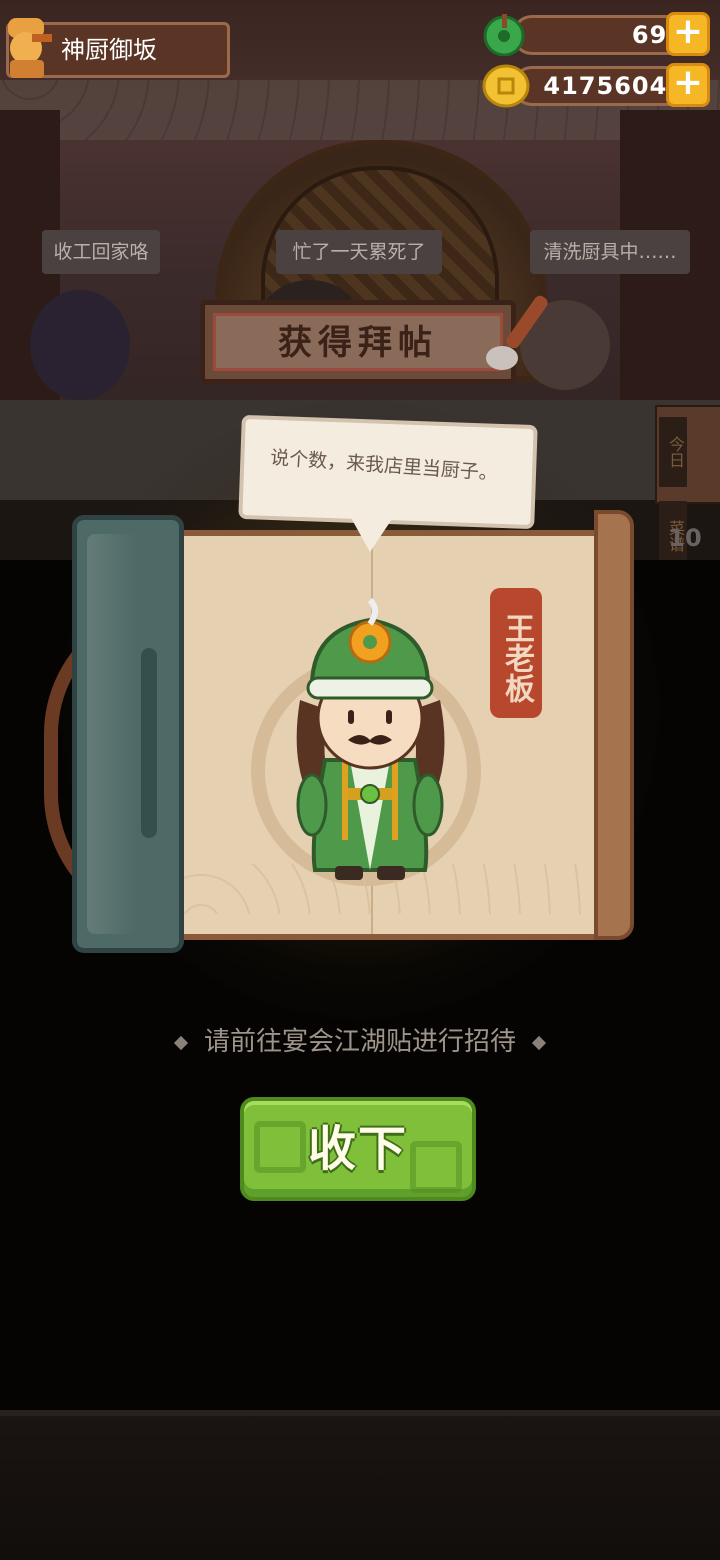  Describe the element at coordinates (360, 1485) in the screenshot. I see `bottom-bar` at that location.